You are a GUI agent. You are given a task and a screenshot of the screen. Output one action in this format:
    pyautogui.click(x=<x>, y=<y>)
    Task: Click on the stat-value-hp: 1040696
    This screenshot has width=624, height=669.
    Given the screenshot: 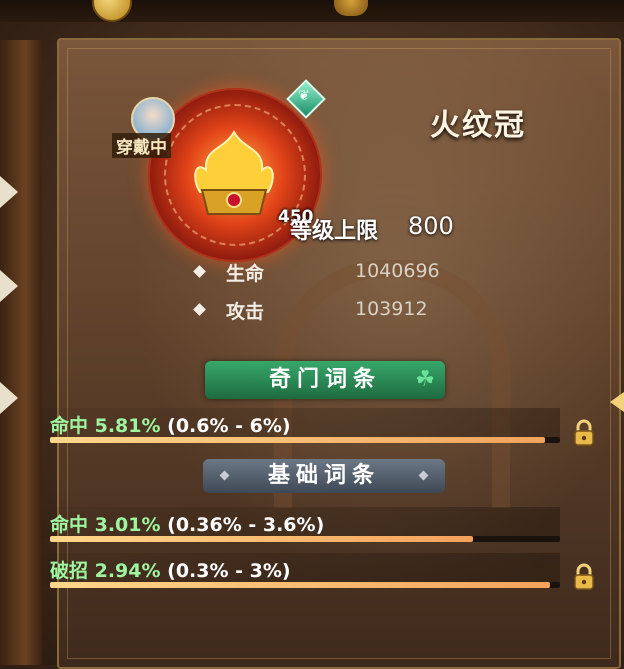 What is the action you would take?
    pyautogui.click(x=397, y=271)
    